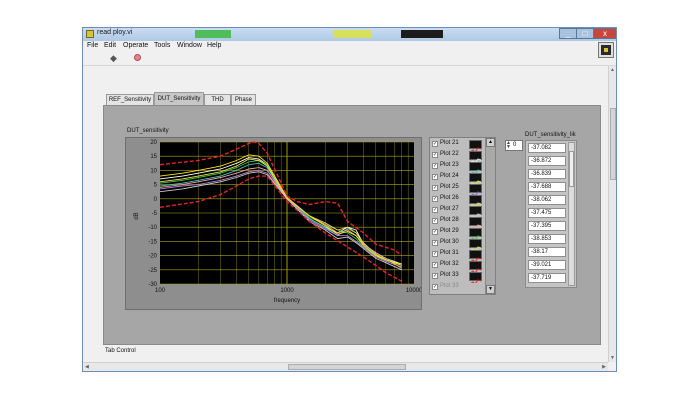 The width and height of the screenshot is (700, 400). I want to click on legend-item: ✓ Plot 23, so click(458, 168).